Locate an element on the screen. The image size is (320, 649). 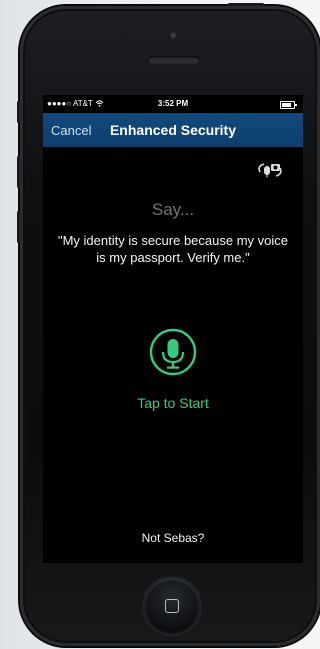
status-time: 3:52 PM is located at coordinates (173, 103).